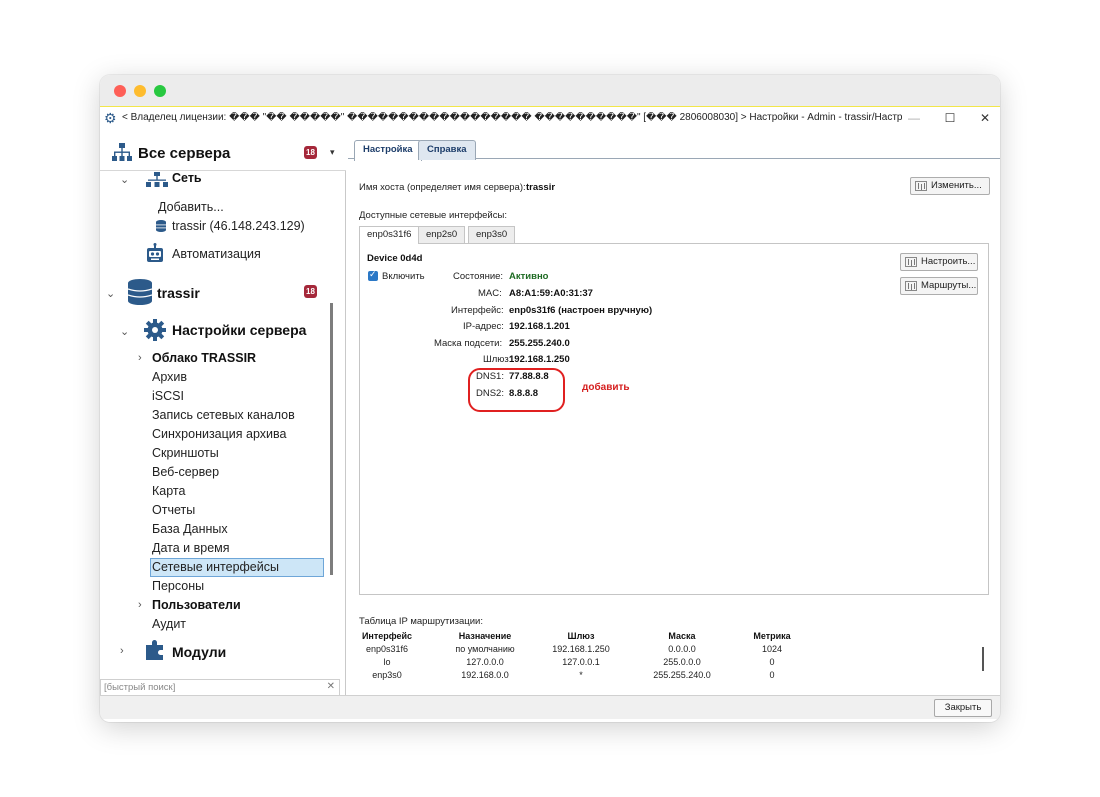 The image size is (1100, 797). Describe the element at coordinates (682, 675) in the screenshot. I see `table-cell: 255.255.240.0` at that location.